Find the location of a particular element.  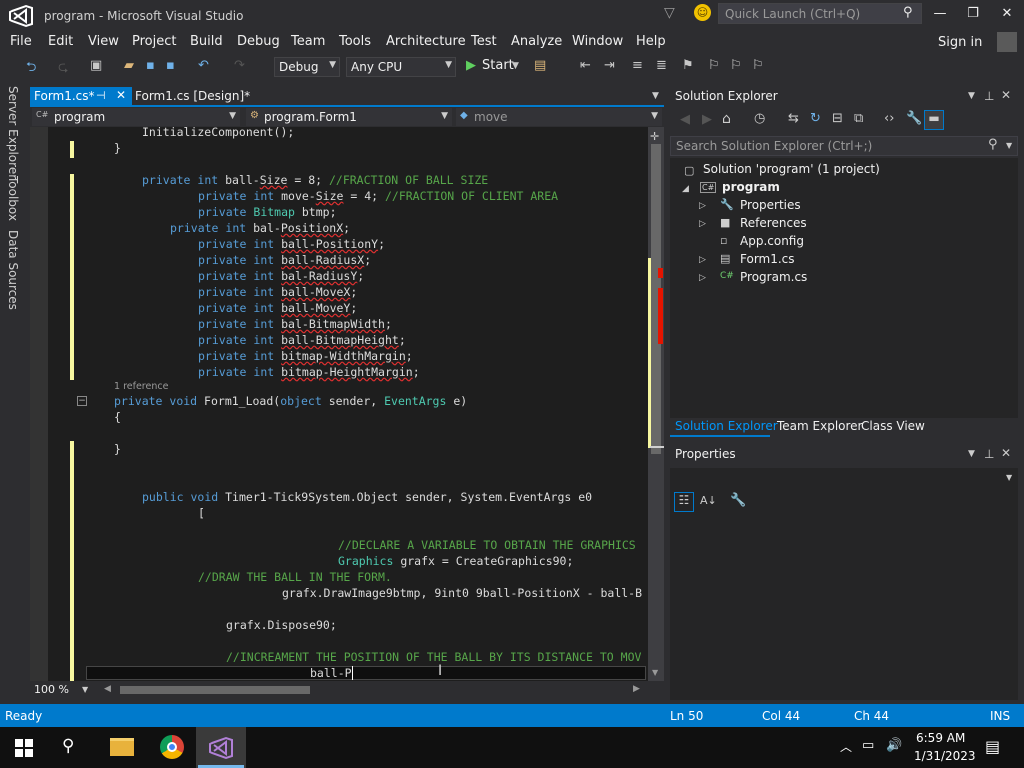

horizontal-scrollbar-thumb is located at coordinates (215, 690).